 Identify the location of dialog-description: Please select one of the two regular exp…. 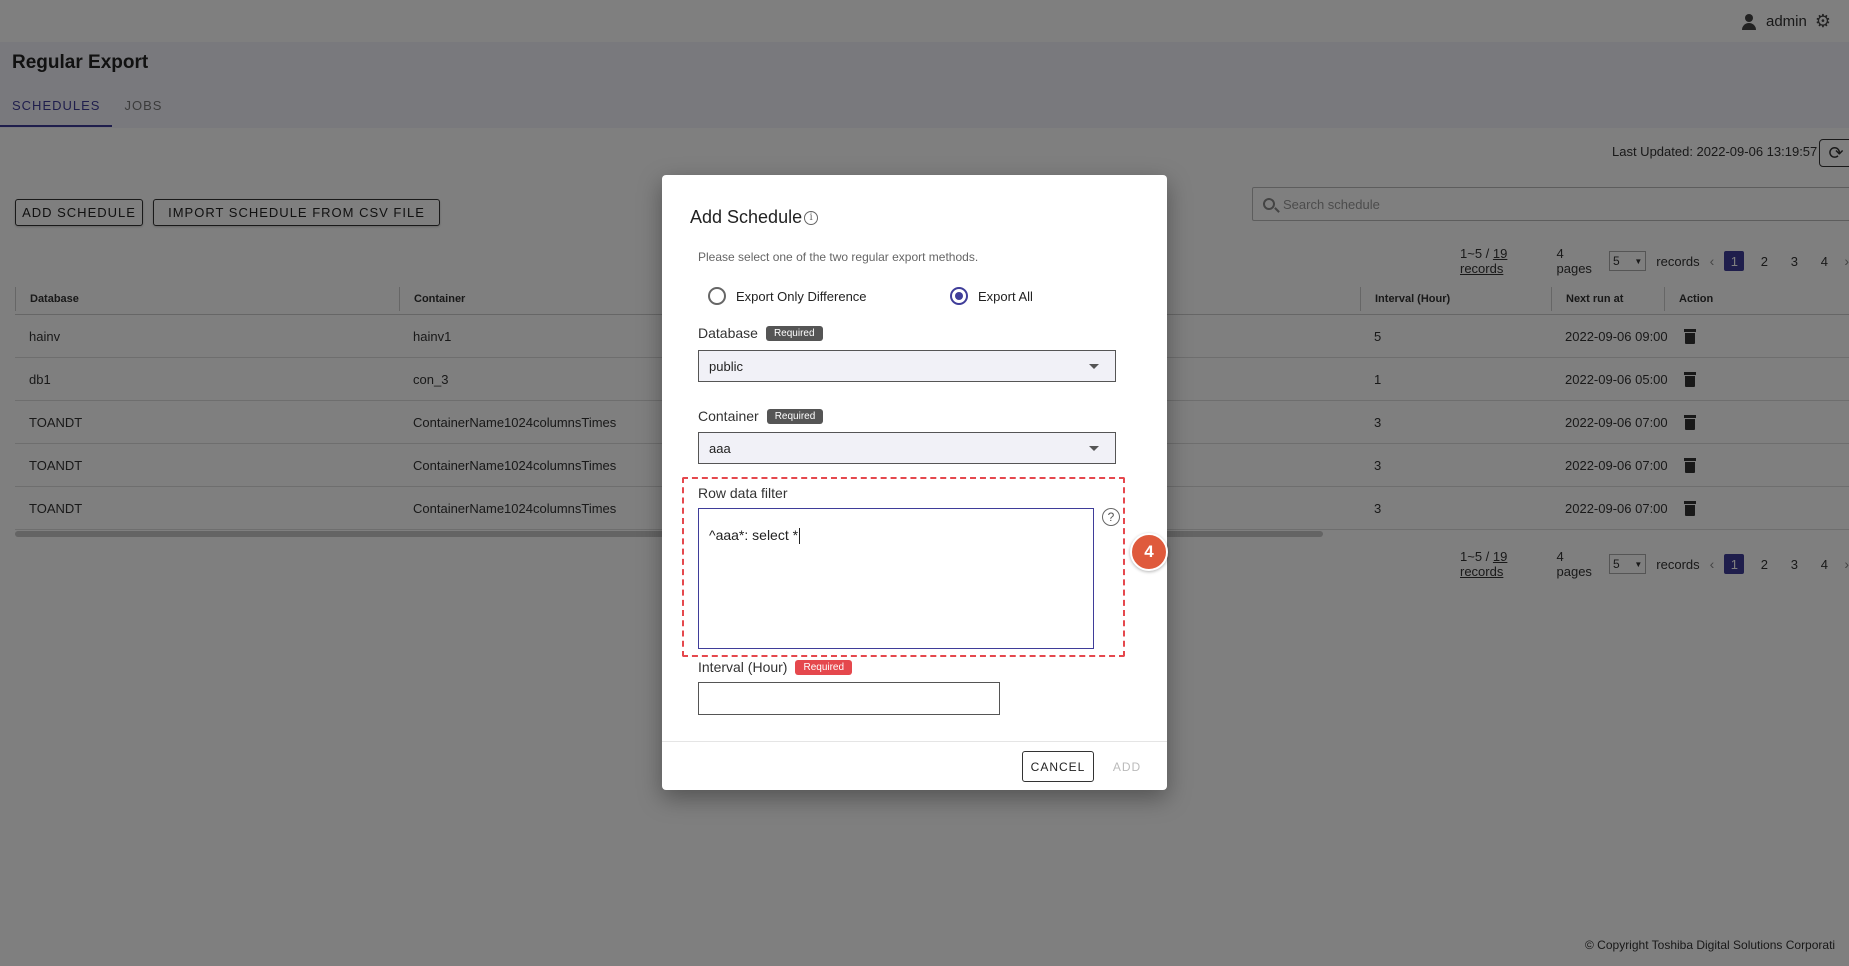
(838, 257).